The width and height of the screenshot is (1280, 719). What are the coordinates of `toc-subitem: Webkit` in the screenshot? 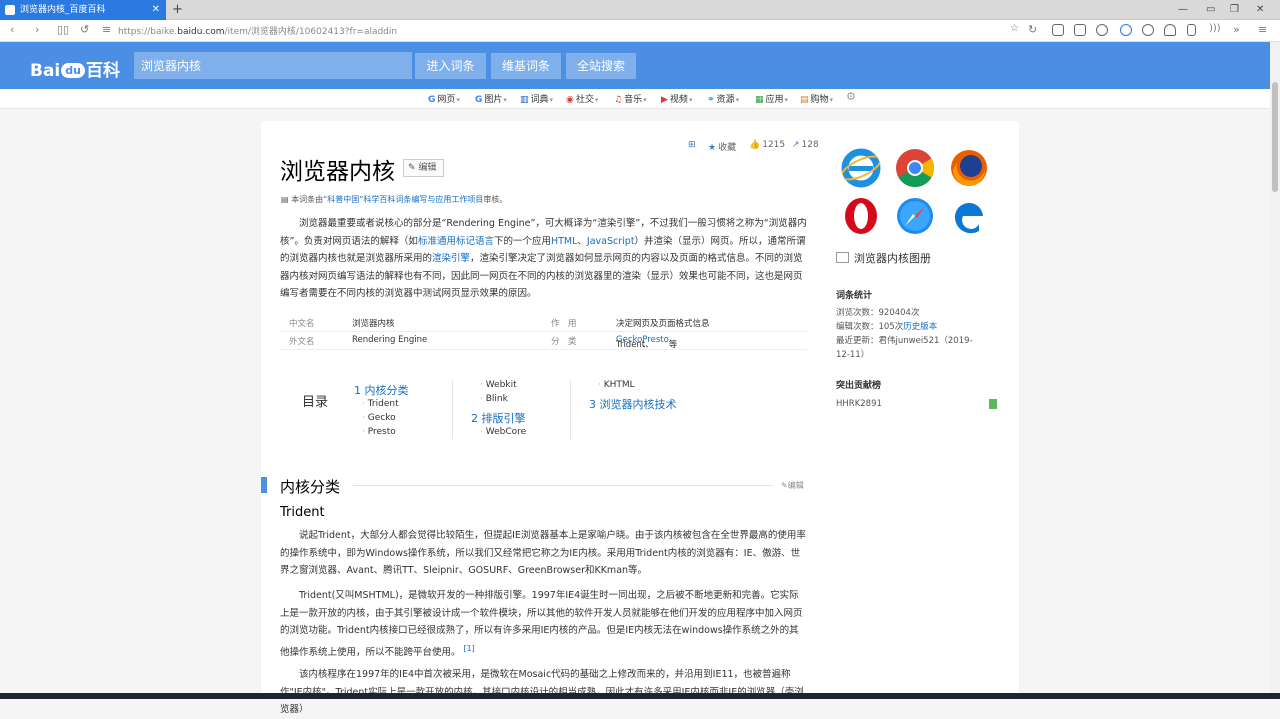 It's located at (498, 385).